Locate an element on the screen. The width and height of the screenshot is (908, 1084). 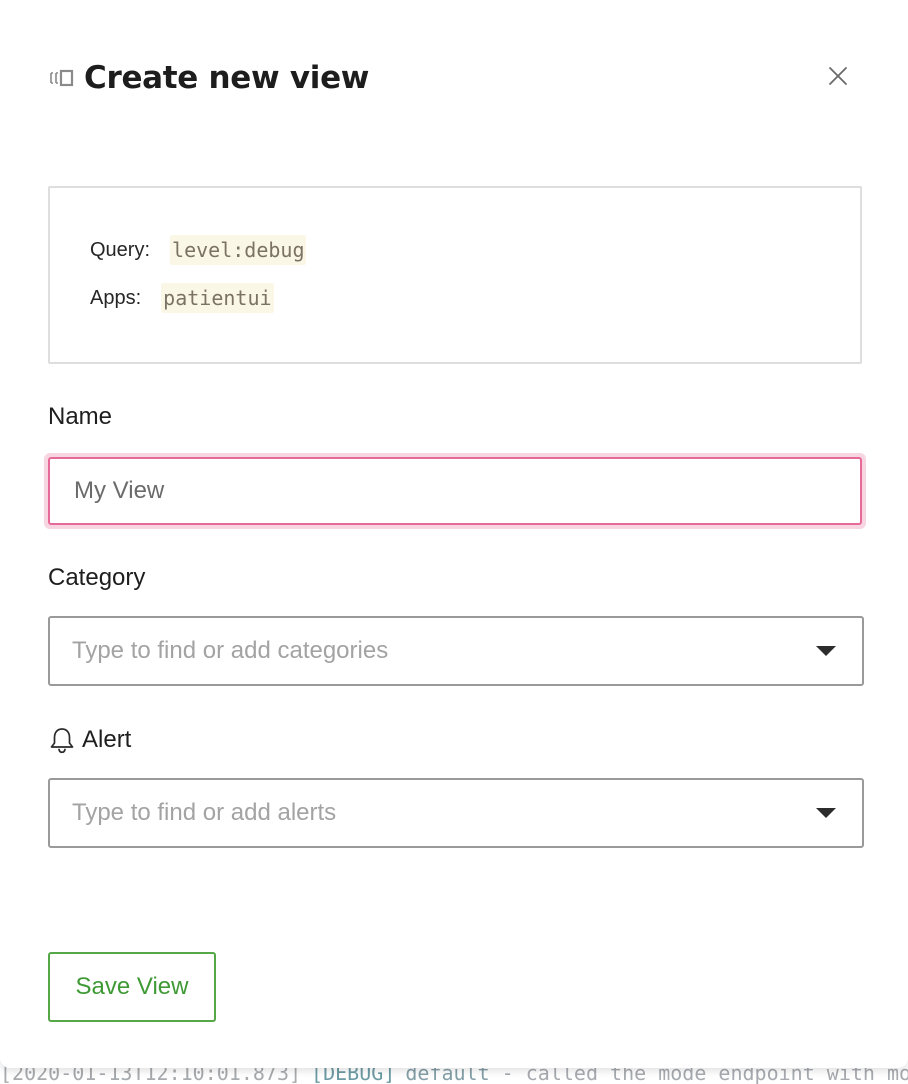
alert-select is located at coordinates (456, 813).